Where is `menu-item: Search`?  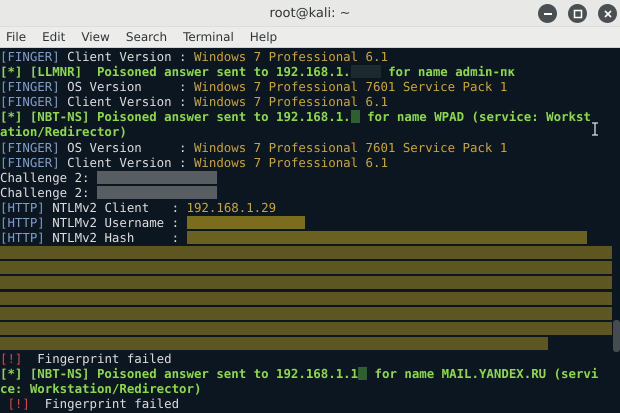
menu-item: Search is located at coordinates (151, 37).